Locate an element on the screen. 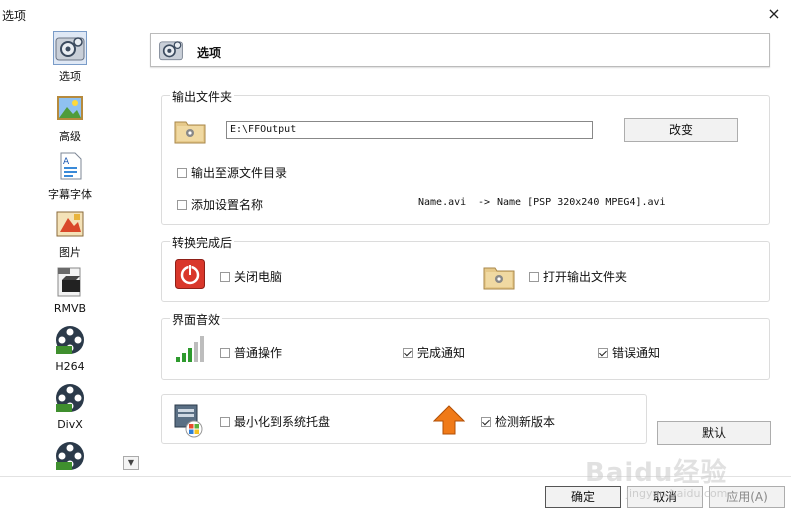 This screenshot has width=791, height=525. sidebar-item-subtitle-font: A 字幕字体 is located at coordinates (70, 176).